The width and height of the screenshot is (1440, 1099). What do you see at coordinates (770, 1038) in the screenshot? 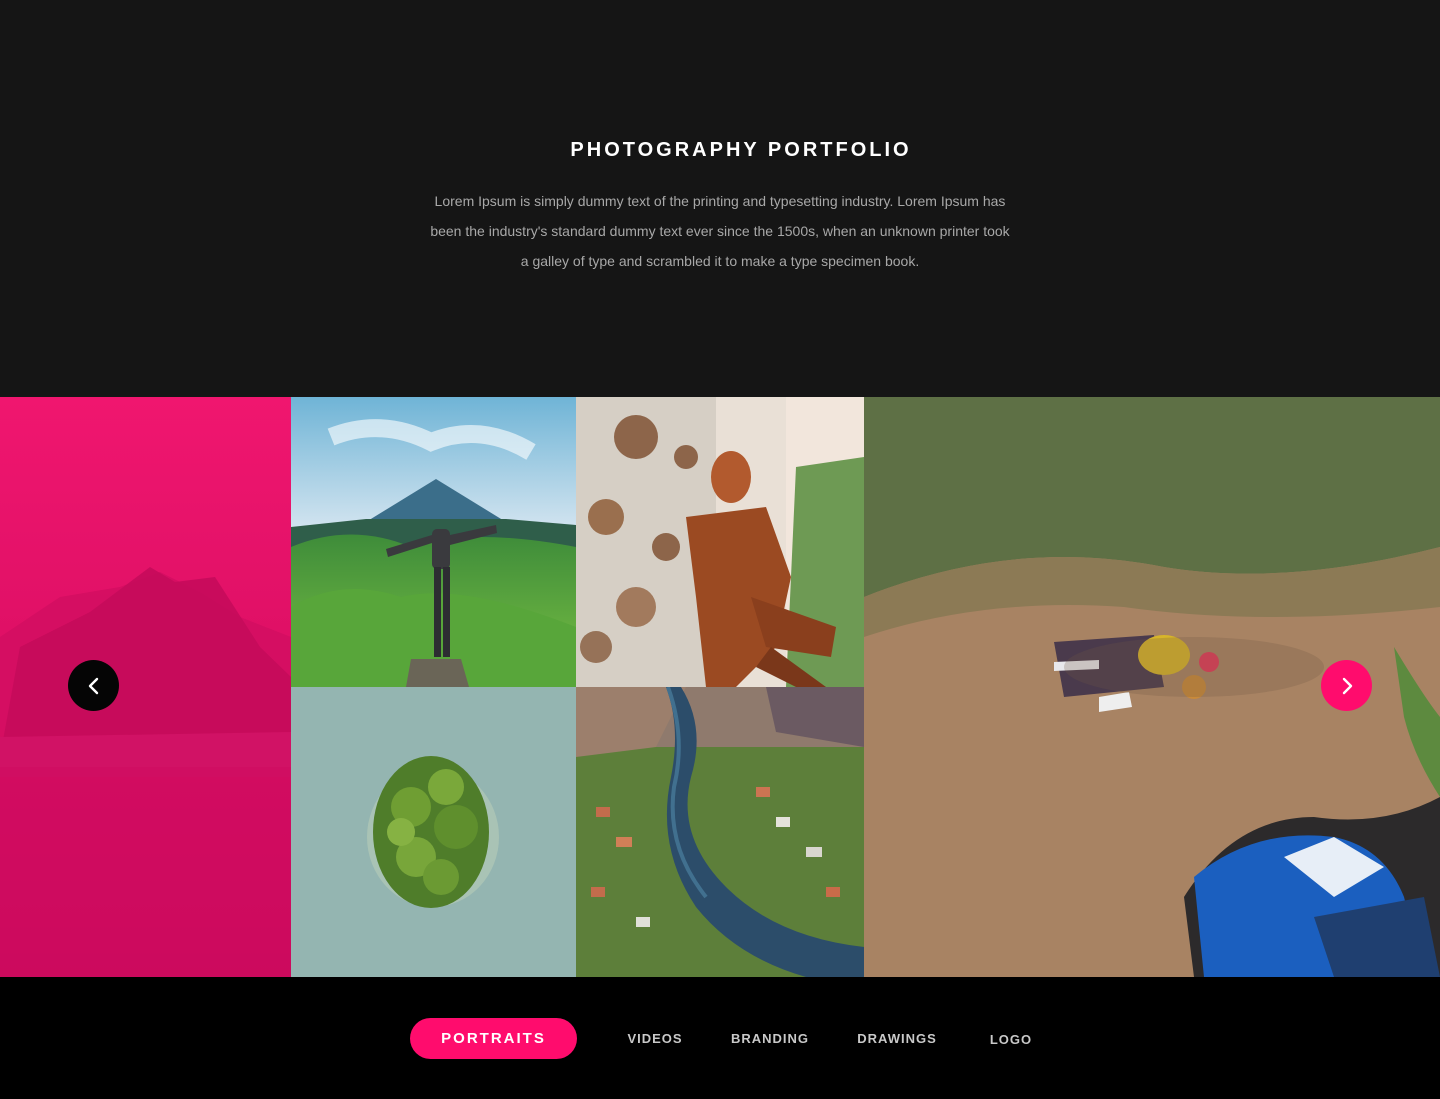
I see `tab-branding: BRANDING` at bounding box center [770, 1038].